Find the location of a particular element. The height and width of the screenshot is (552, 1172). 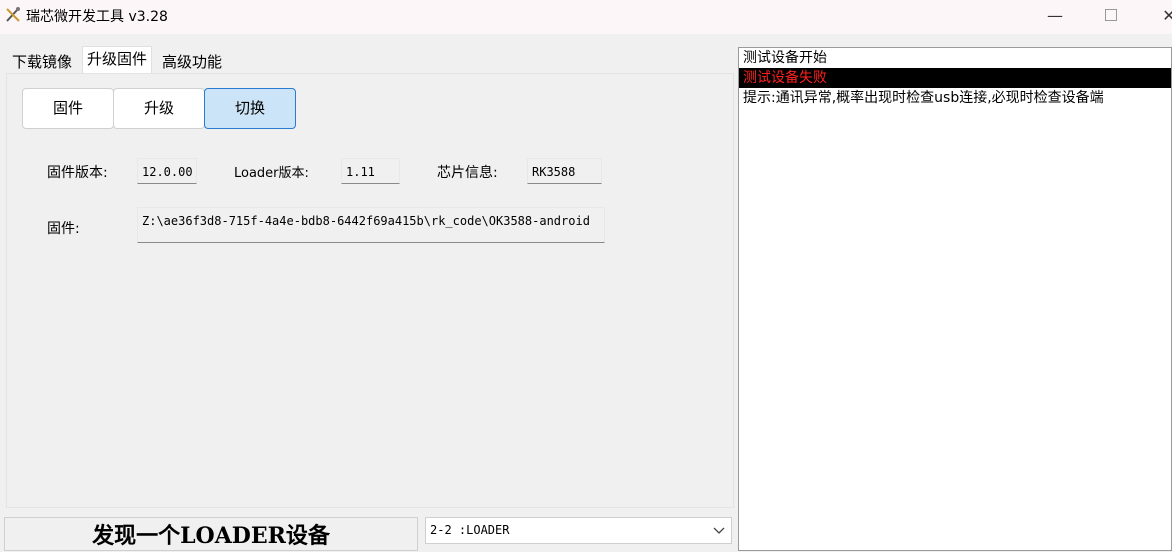

chip-info-field: RK3588 is located at coordinates (564, 171).